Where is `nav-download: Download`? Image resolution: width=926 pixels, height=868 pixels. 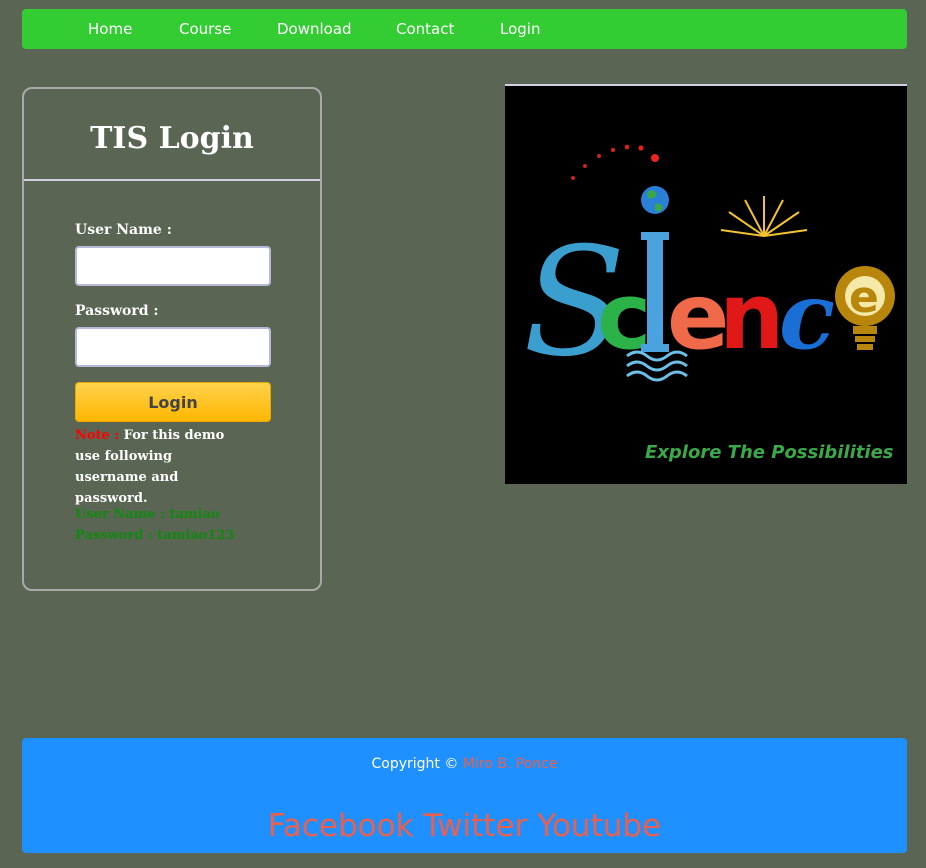 nav-download: Download is located at coordinates (314, 29).